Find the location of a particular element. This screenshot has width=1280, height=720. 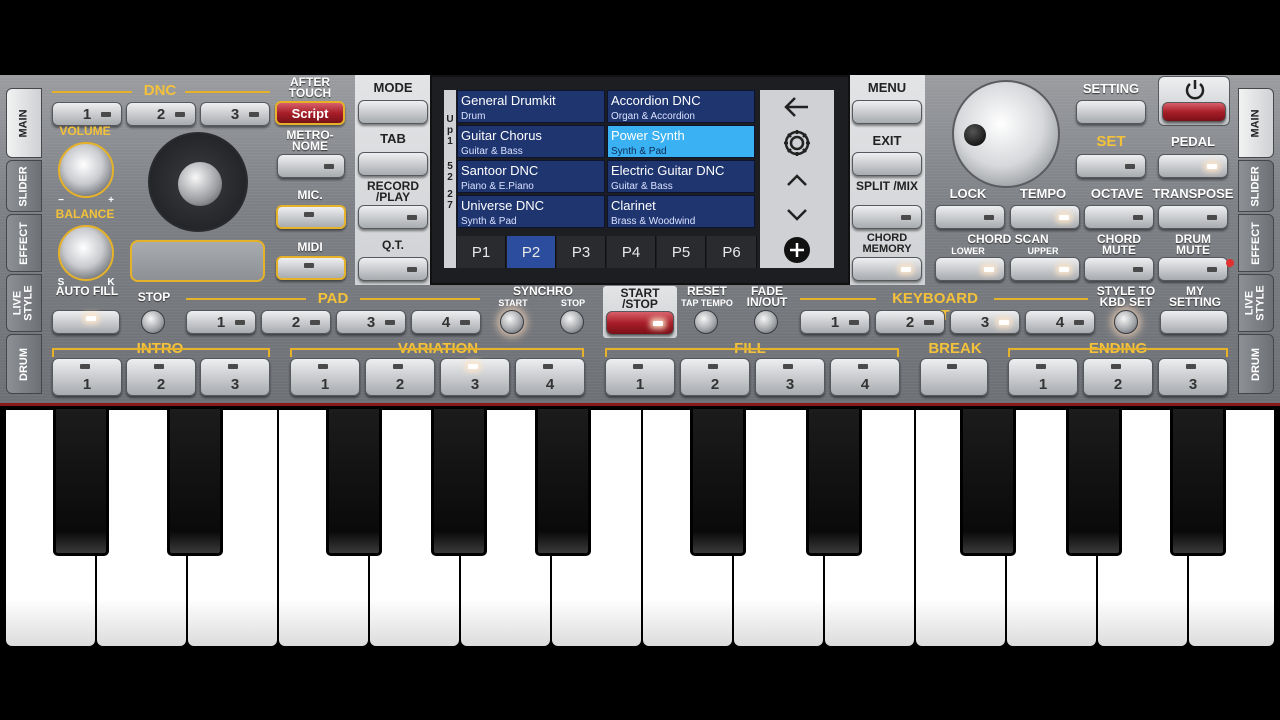

intro-button-1: 1 is located at coordinates (87, 377).